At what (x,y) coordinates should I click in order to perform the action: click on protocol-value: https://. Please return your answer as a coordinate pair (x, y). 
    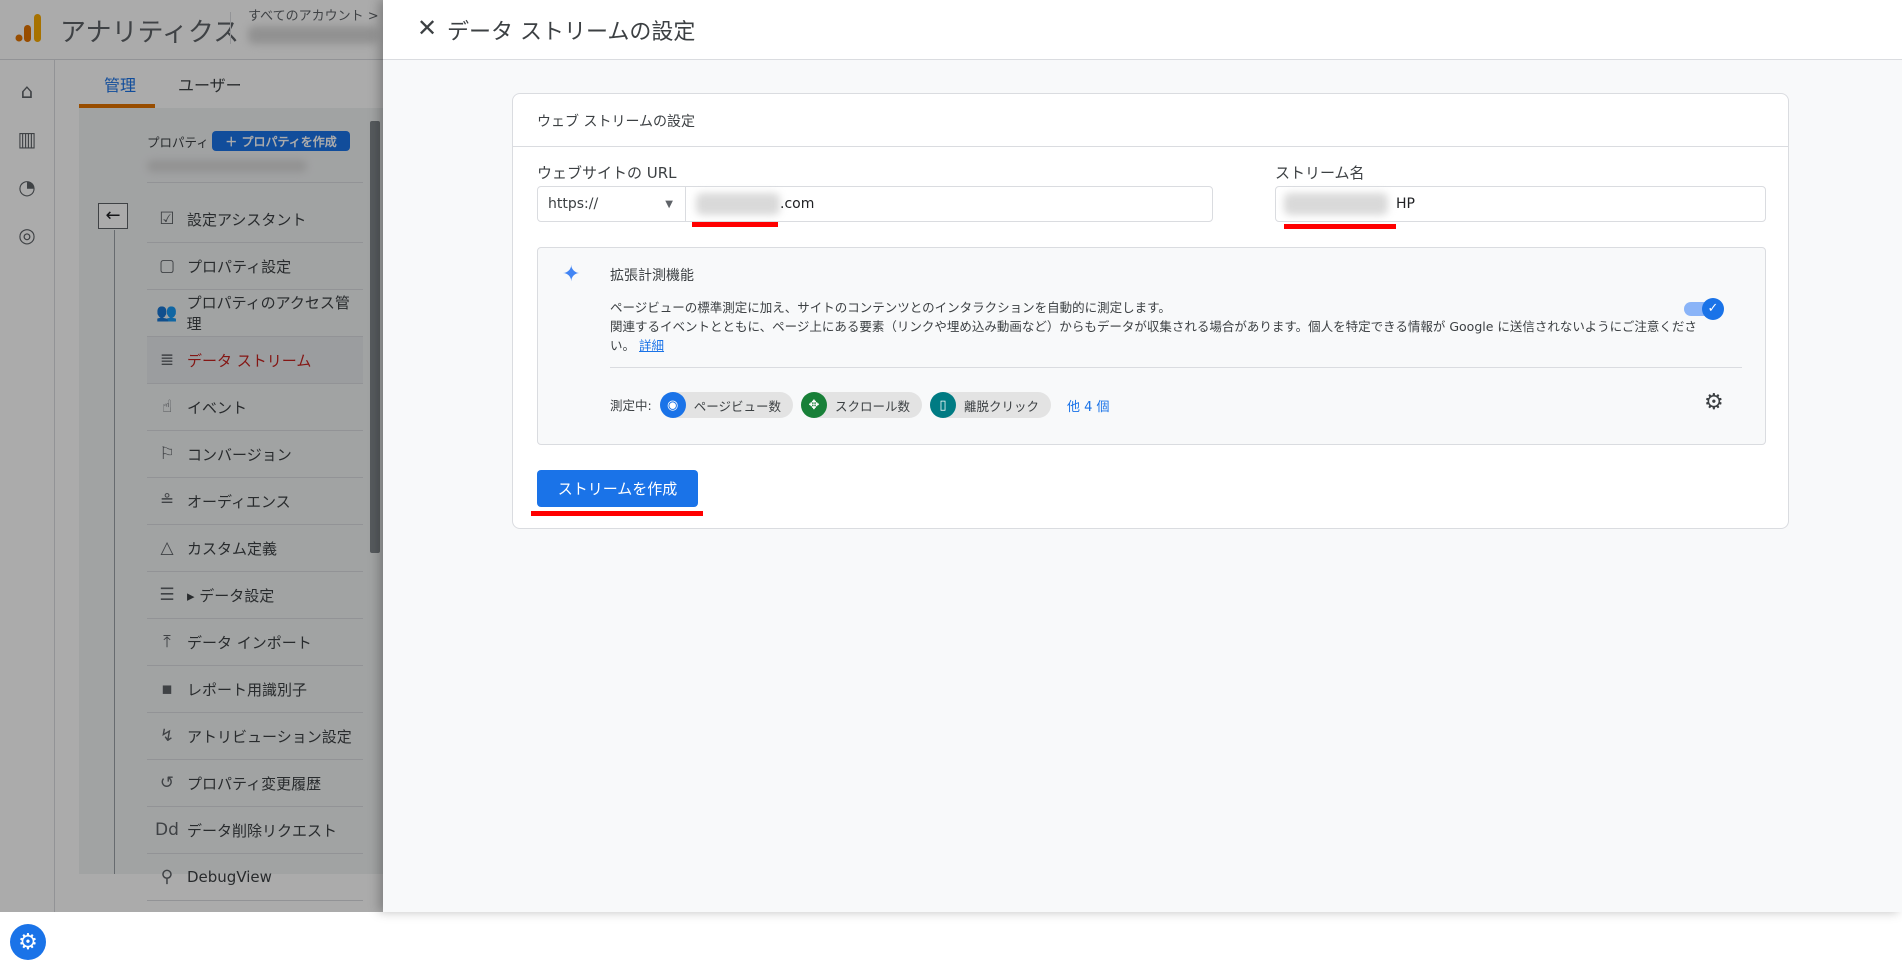
    Looking at the image, I should click on (573, 204).